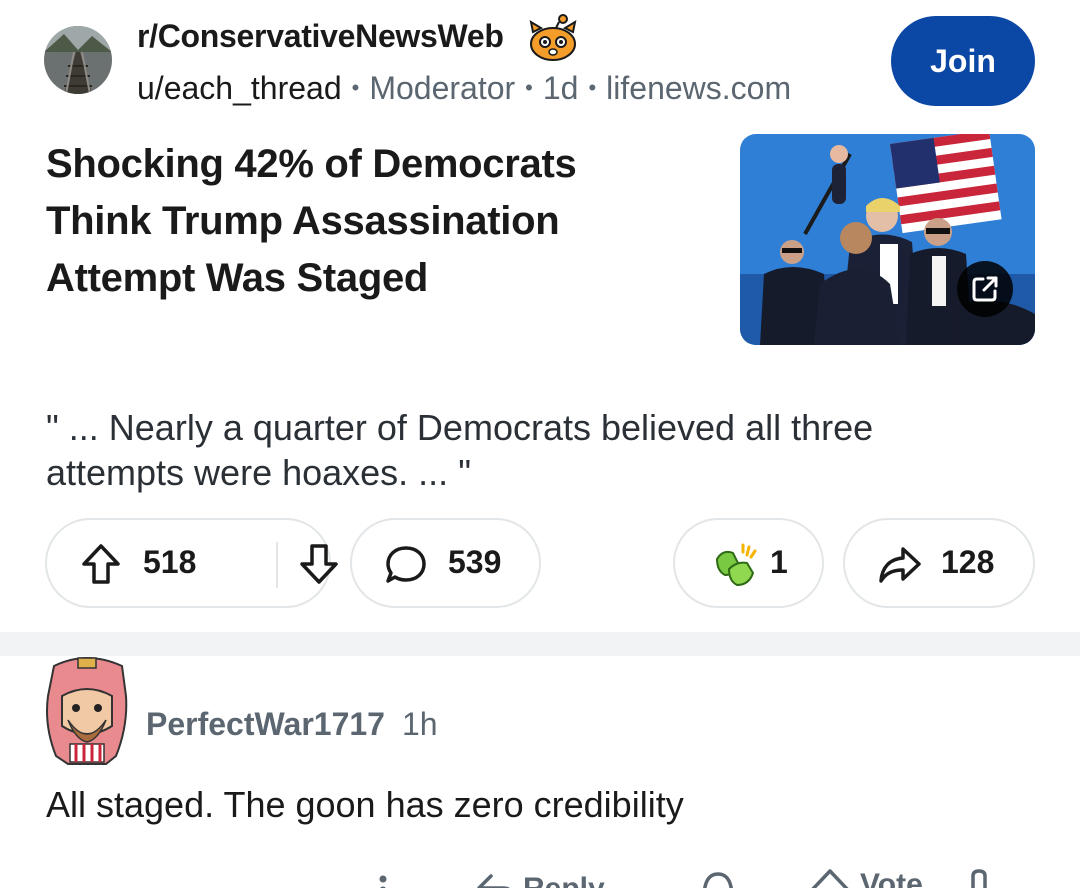  Describe the element at coordinates (779, 562) in the screenshot. I see `award-count: 1` at that location.